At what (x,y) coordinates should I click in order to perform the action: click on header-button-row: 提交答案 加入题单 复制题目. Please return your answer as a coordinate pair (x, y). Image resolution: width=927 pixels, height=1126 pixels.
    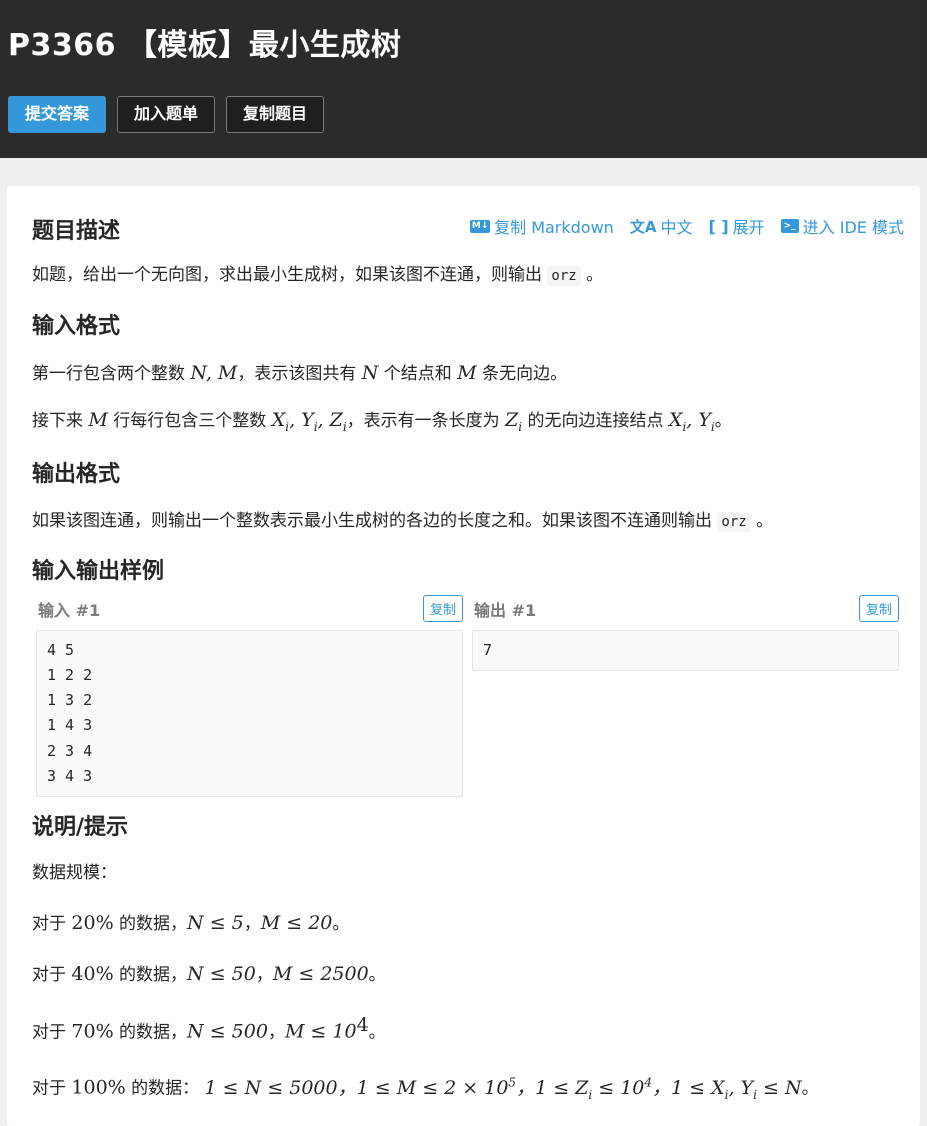
    Looking at the image, I should click on (467, 114).